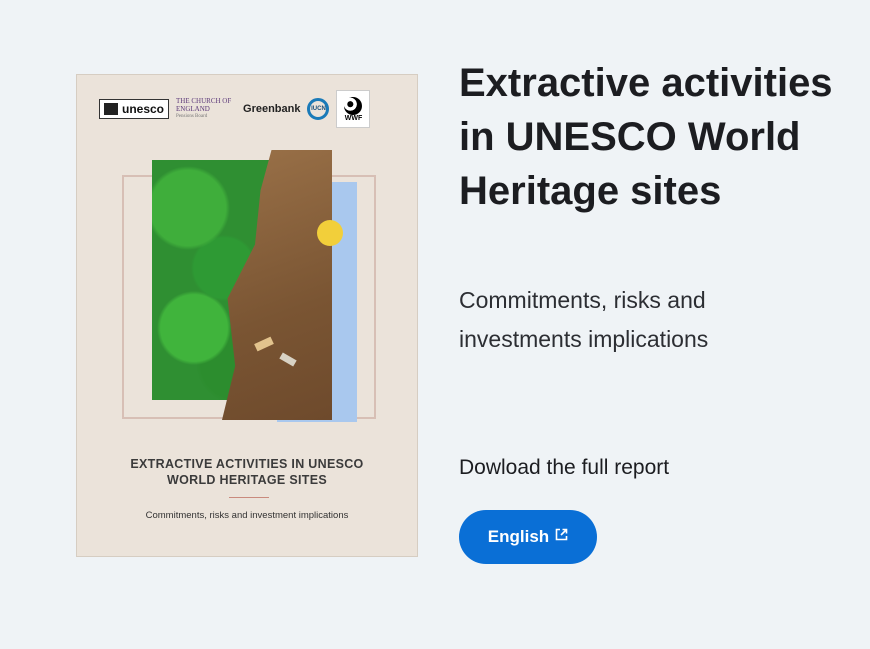 The image size is (870, 649). Describe the element at coordinates (318, 109) in the screenshot. I see `iucn-logo: IUCN` at that location.